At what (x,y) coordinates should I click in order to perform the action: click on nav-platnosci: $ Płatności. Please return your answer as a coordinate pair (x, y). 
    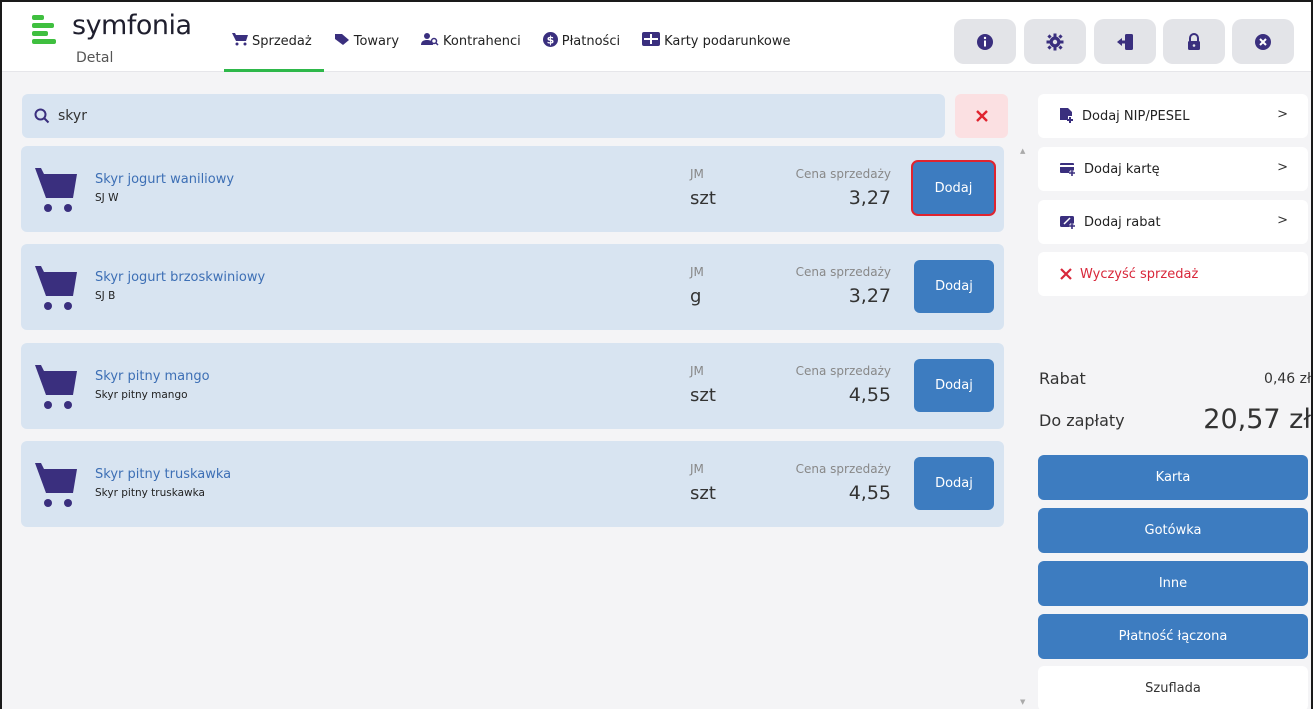
    Looking at the image, I should click on (581, 41).